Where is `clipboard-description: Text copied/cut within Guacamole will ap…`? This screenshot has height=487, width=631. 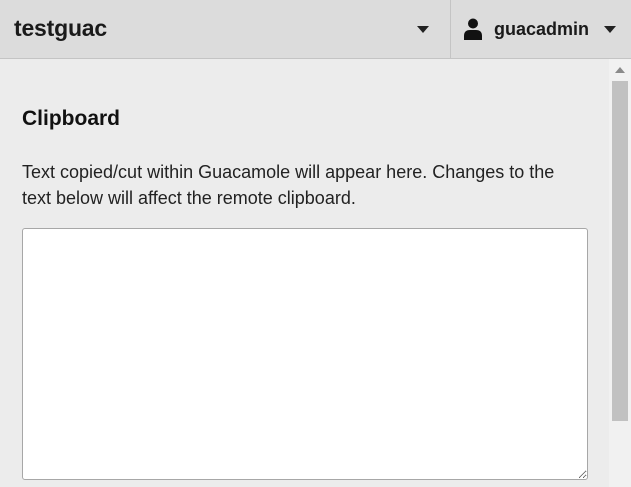
clipboard-description: Text copied/cut within Guacamole will ap… is located at coordinates (288, 185).